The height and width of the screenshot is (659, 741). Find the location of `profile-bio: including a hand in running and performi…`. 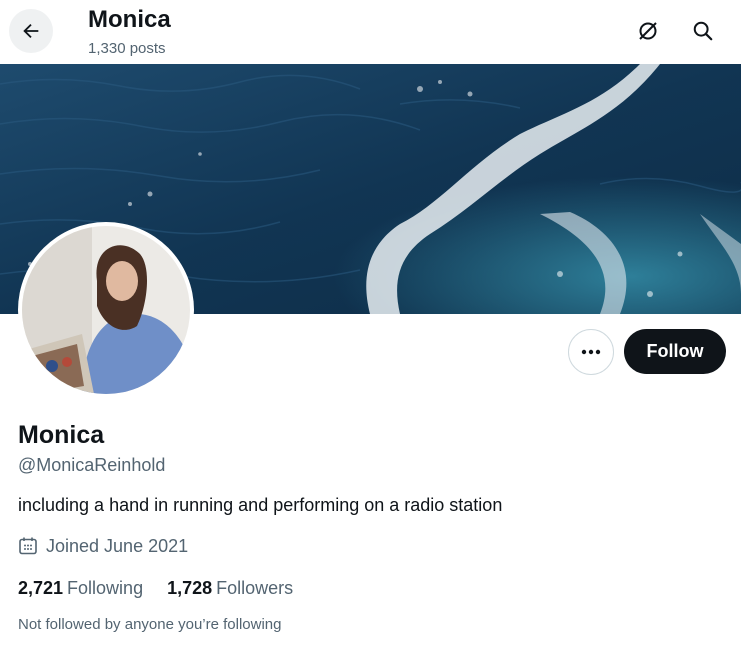

profile-bio: including a hand in running and performi… is located at coordinates (260, 505).